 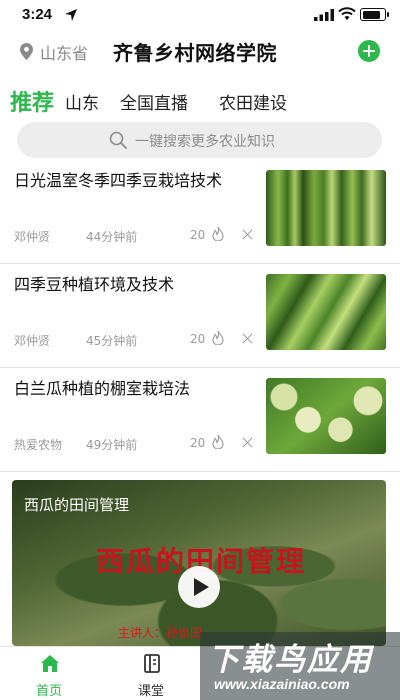 What do you see at coordinates (50, 663) in the screenshot?
I see `home-icon` at bounding box center [50, 663].